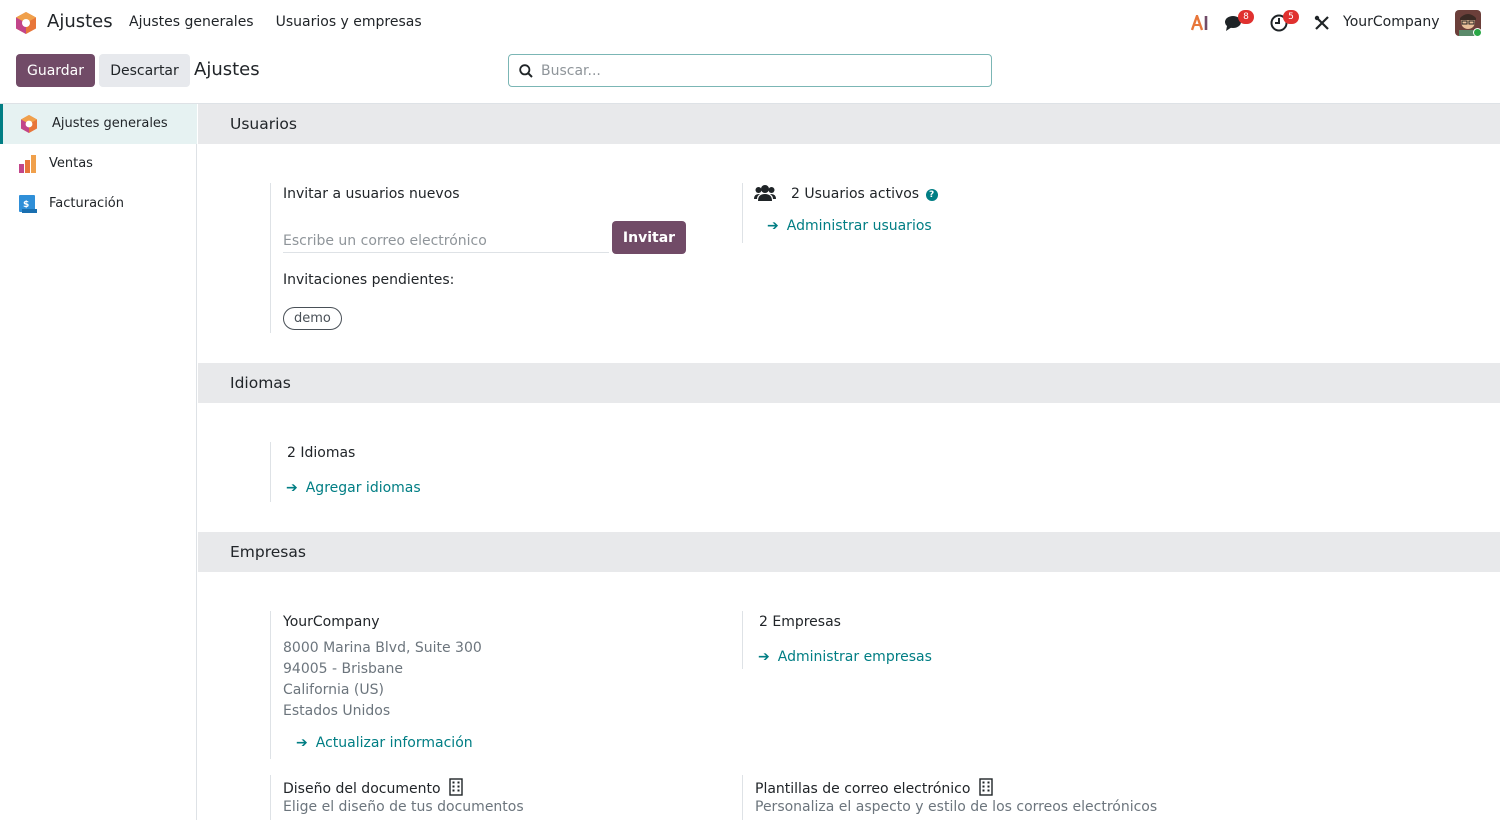 Image resolution: width=1500 pixels, height=820 pixels. What do you see at coordinates (765, 193) in the screenshot?
I see `users-icon` at bounding box center [765, 193].